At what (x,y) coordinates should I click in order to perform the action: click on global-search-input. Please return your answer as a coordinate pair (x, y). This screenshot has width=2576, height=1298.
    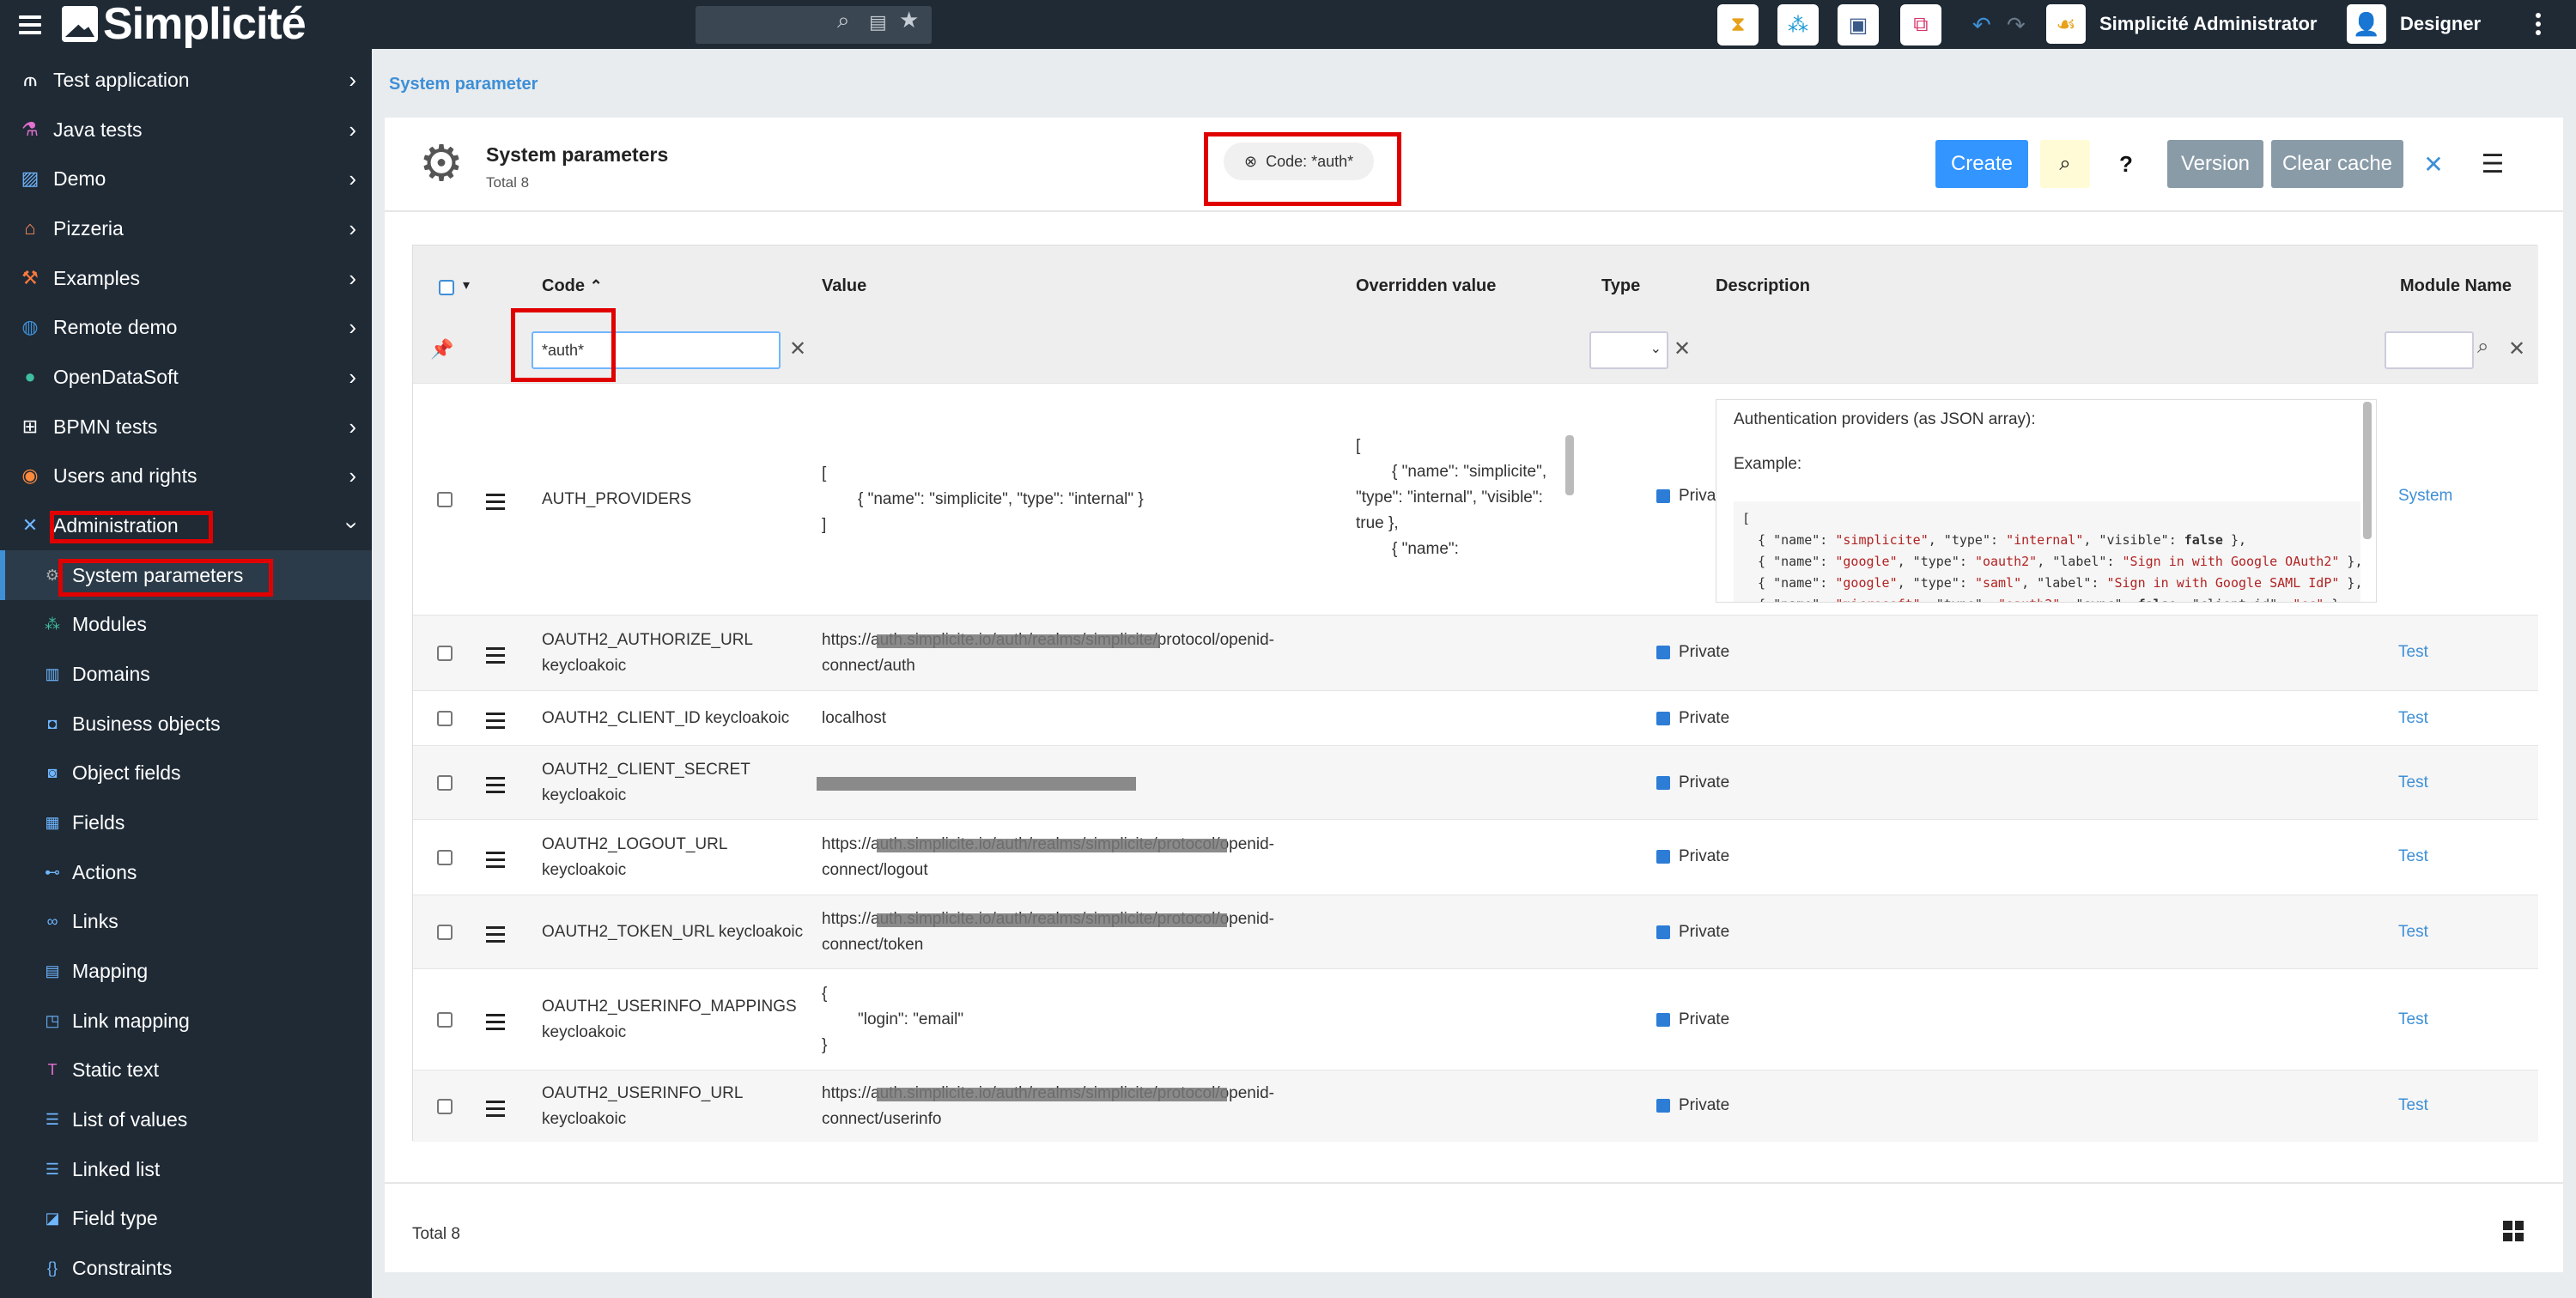
    Looking at the image, I should click on (814, 25).